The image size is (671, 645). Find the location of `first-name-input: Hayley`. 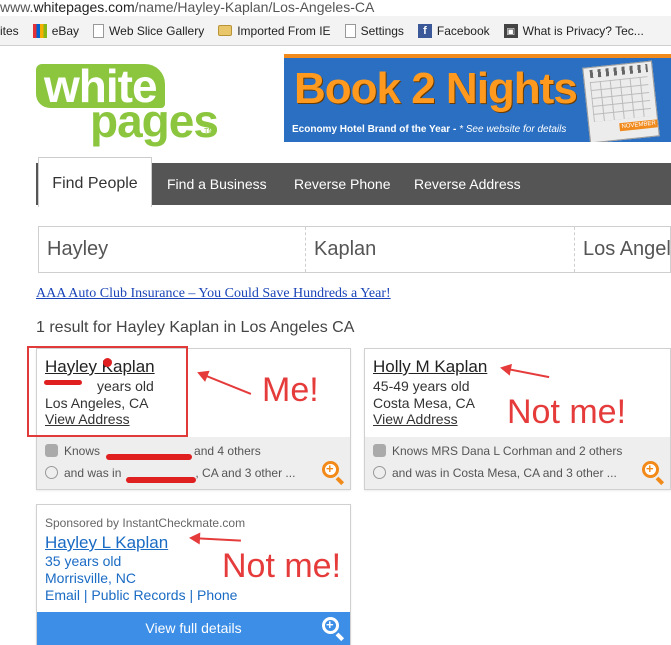

first-name-input: Hayley is located at coordinates (172, 249).